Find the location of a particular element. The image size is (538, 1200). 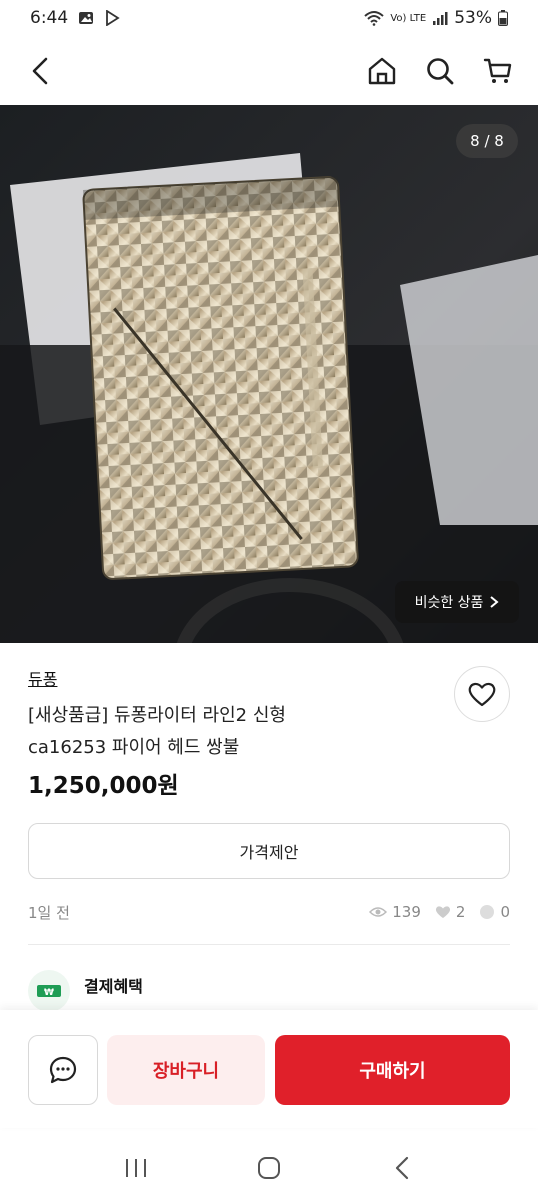

chat-small-icon is located at coordinates (487, 912).